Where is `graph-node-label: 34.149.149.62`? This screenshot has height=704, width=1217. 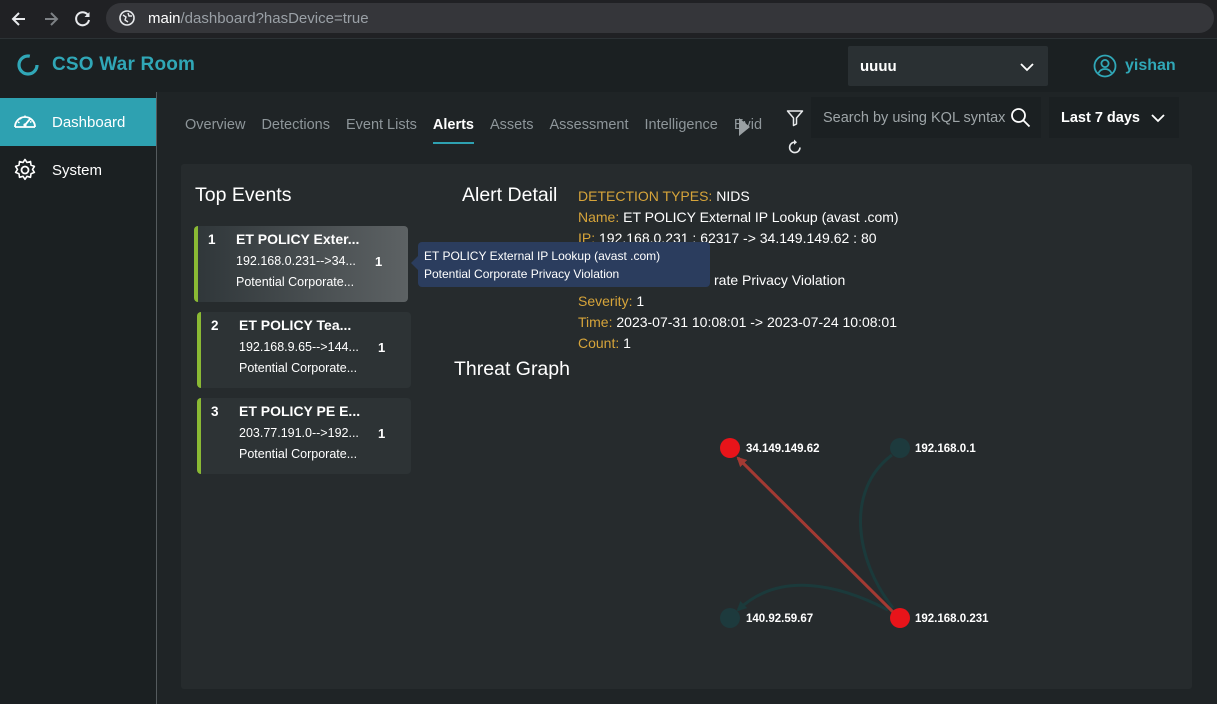 graph-node-label: 34.149.149.62 is located at coordinates (783, 449).